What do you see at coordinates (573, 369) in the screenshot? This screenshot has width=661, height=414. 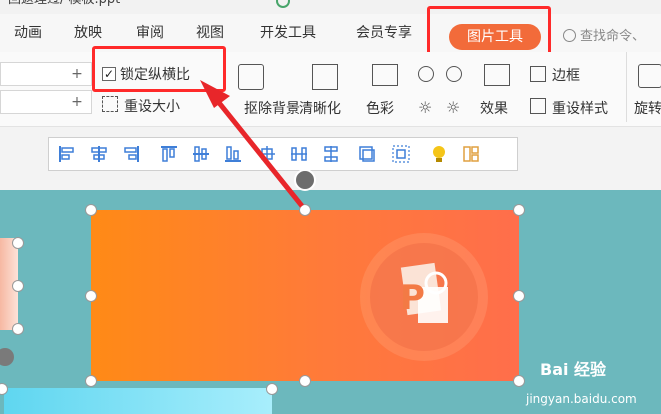 I see `baidu-watermark: Bai 经验` at bounding box center [573, 369].